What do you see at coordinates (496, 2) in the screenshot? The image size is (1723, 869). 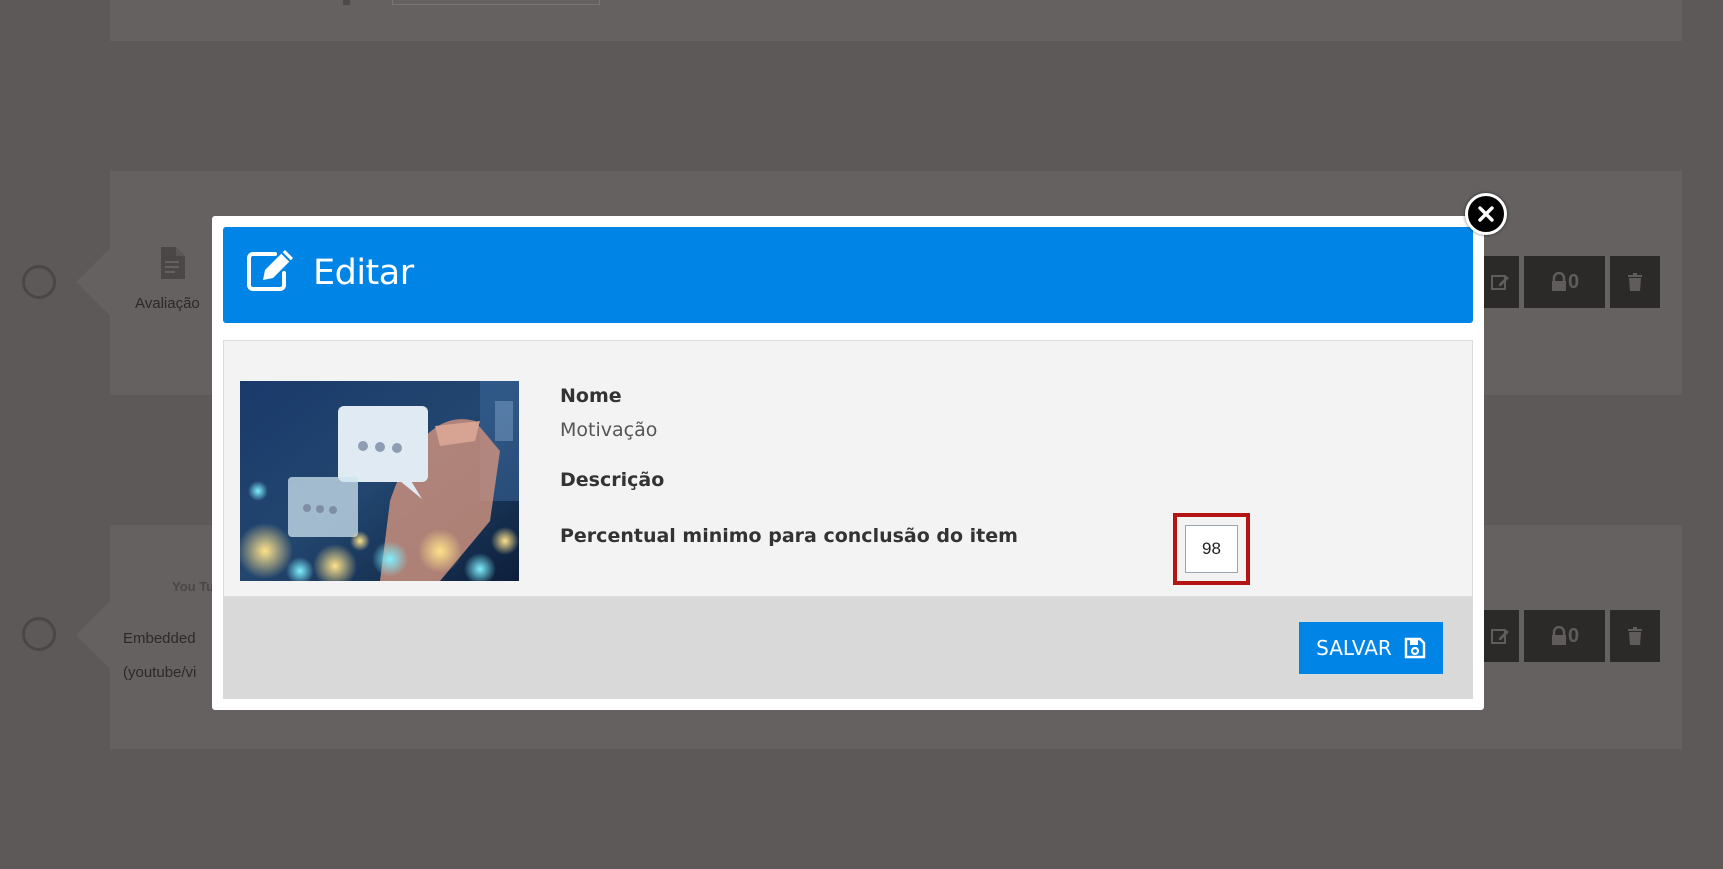 I see `background-input` at bounding box center [496, 2].